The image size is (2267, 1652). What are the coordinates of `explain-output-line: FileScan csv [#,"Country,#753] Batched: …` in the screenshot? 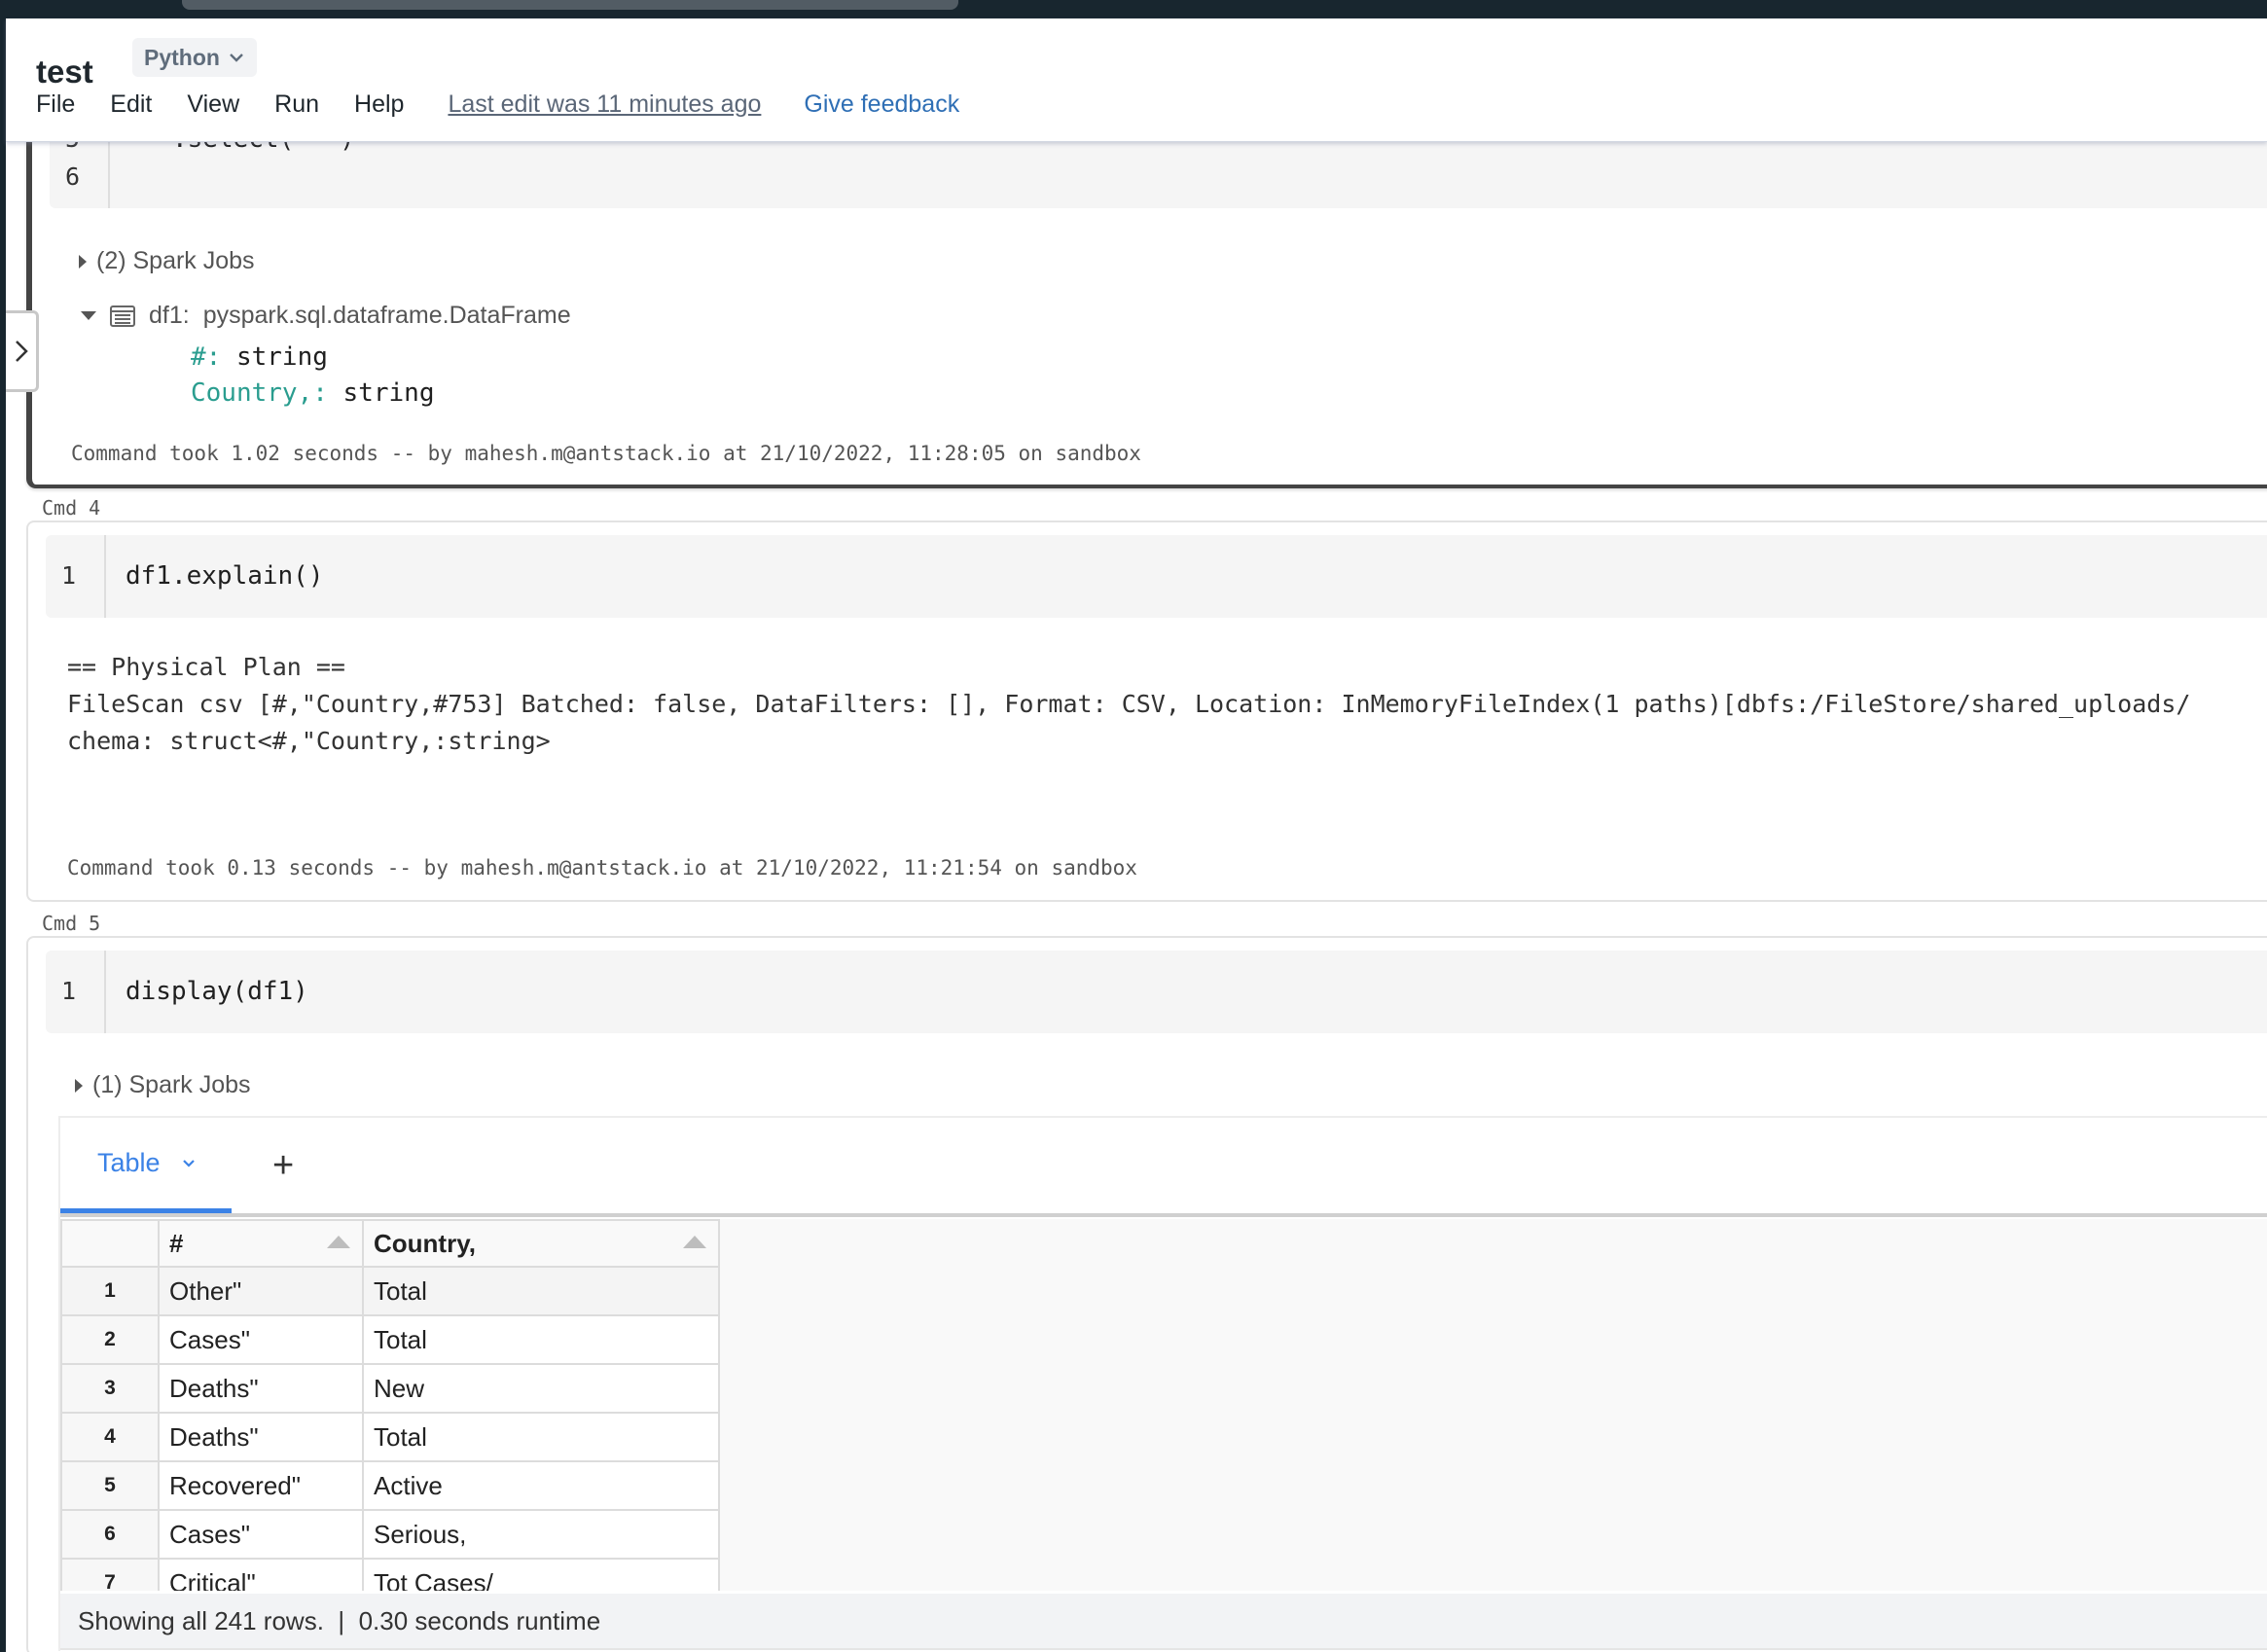 It's located at (1129, 704).